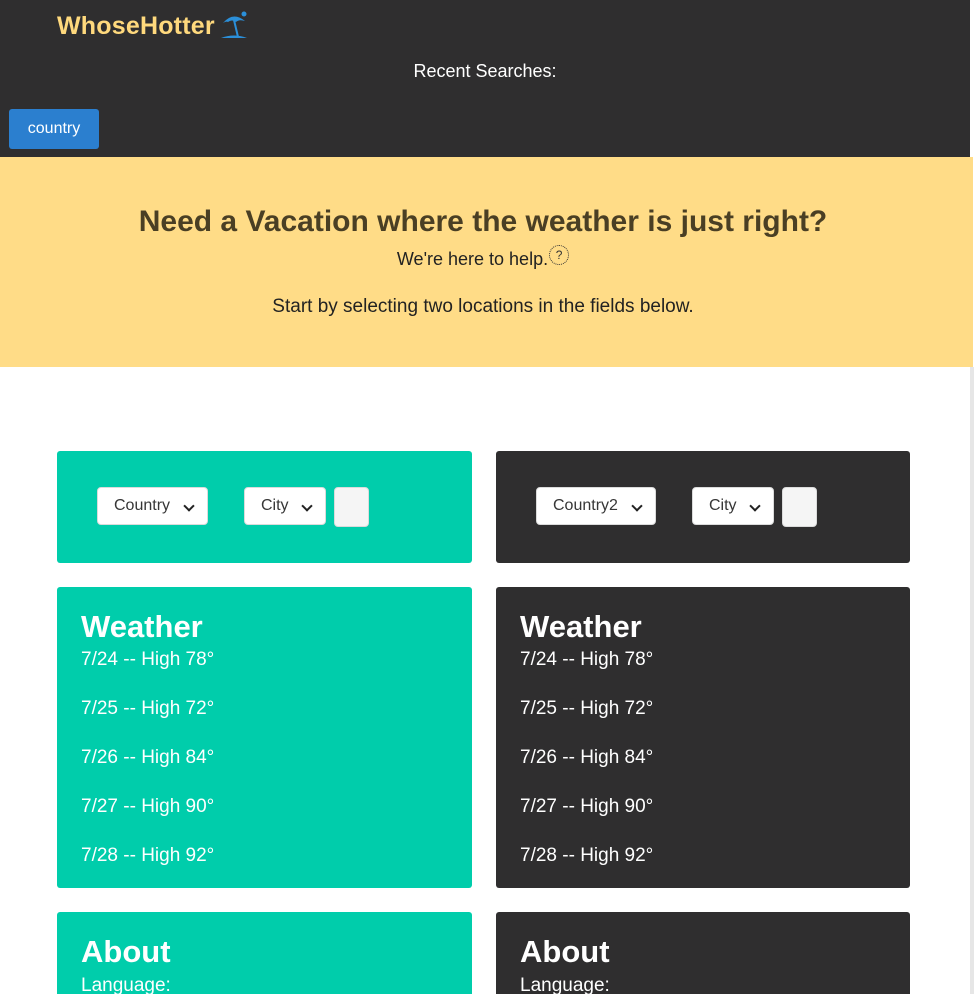 The width and height of the screenshot is (974, 997). What do you see at coordinates (148, 855) in the screenshot?
I see `left-forecast-day: 7/28 -- High 92°` at bounding box center [148, 855].